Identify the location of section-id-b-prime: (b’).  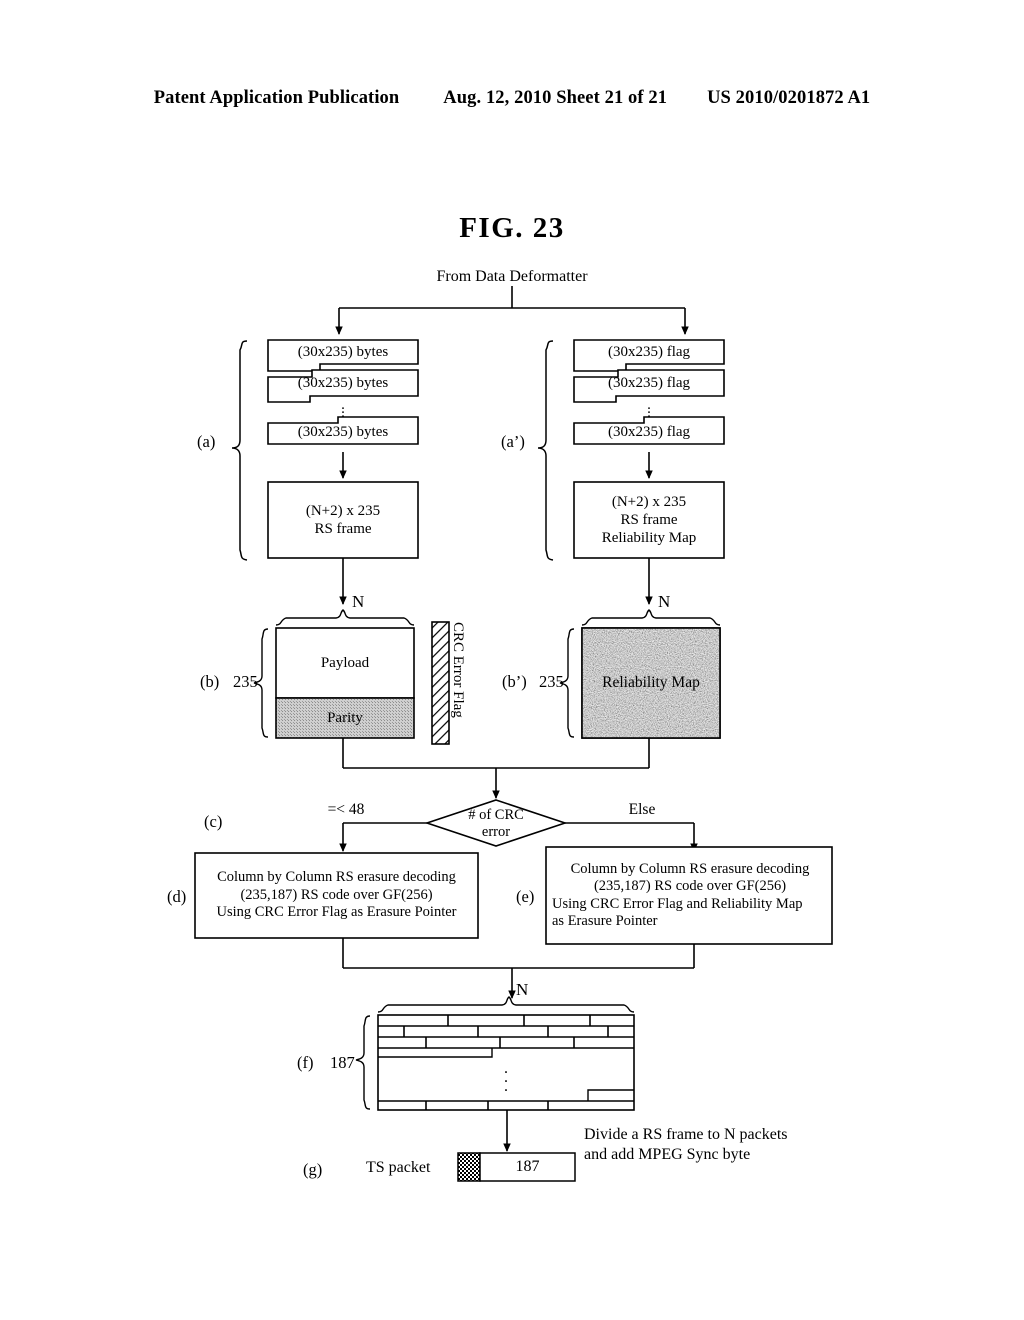
(514, 681).